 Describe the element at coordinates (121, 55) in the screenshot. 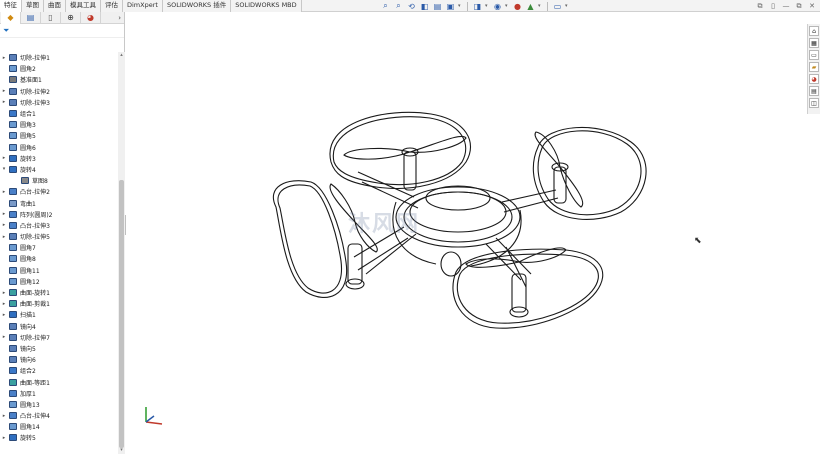

I see `scroll-up-icon: ▴` at that location.